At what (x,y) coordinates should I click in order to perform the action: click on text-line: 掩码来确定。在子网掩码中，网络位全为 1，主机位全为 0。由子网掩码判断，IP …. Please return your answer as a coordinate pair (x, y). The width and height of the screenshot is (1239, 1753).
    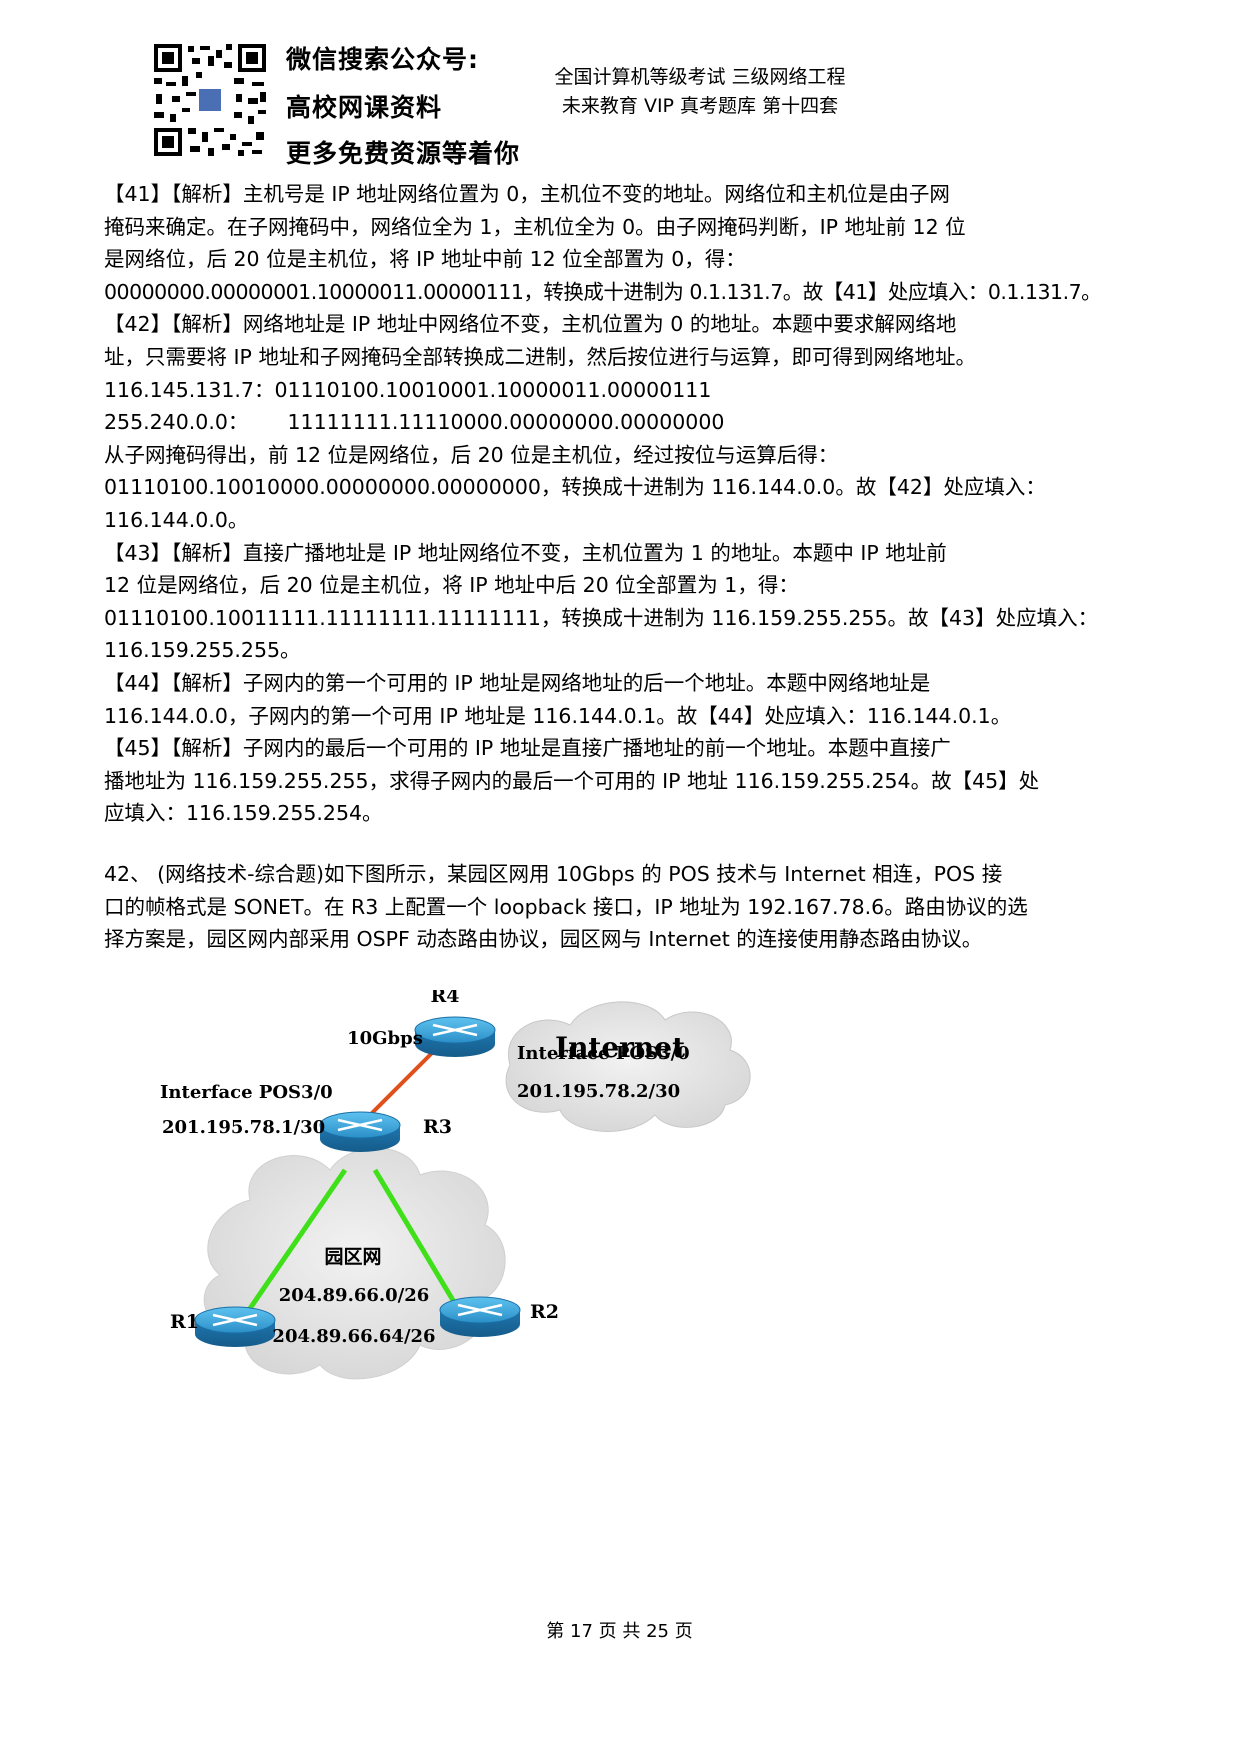
    Looking at the image, I should click on (535, 226).